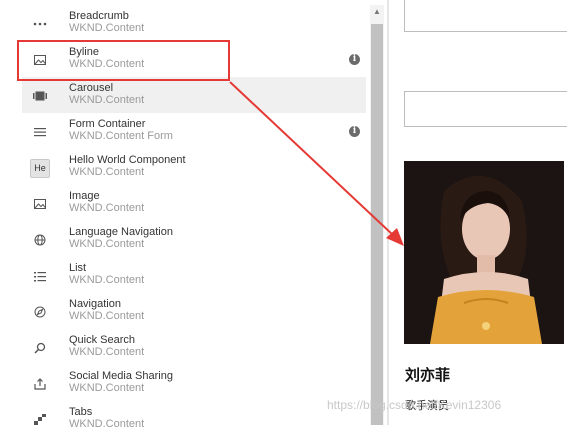 This screenshot has height=437, width=567. I want to click on annotation-arrow, so click(316, 163).